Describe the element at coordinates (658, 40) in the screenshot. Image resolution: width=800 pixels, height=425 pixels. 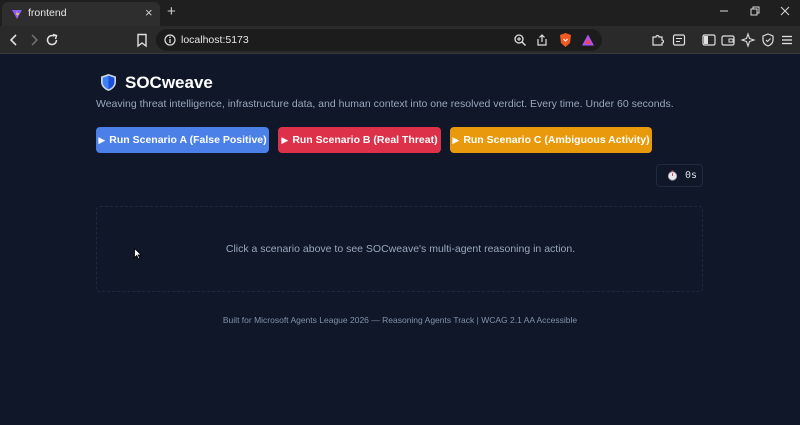
I see `extensions-icon` at that location.